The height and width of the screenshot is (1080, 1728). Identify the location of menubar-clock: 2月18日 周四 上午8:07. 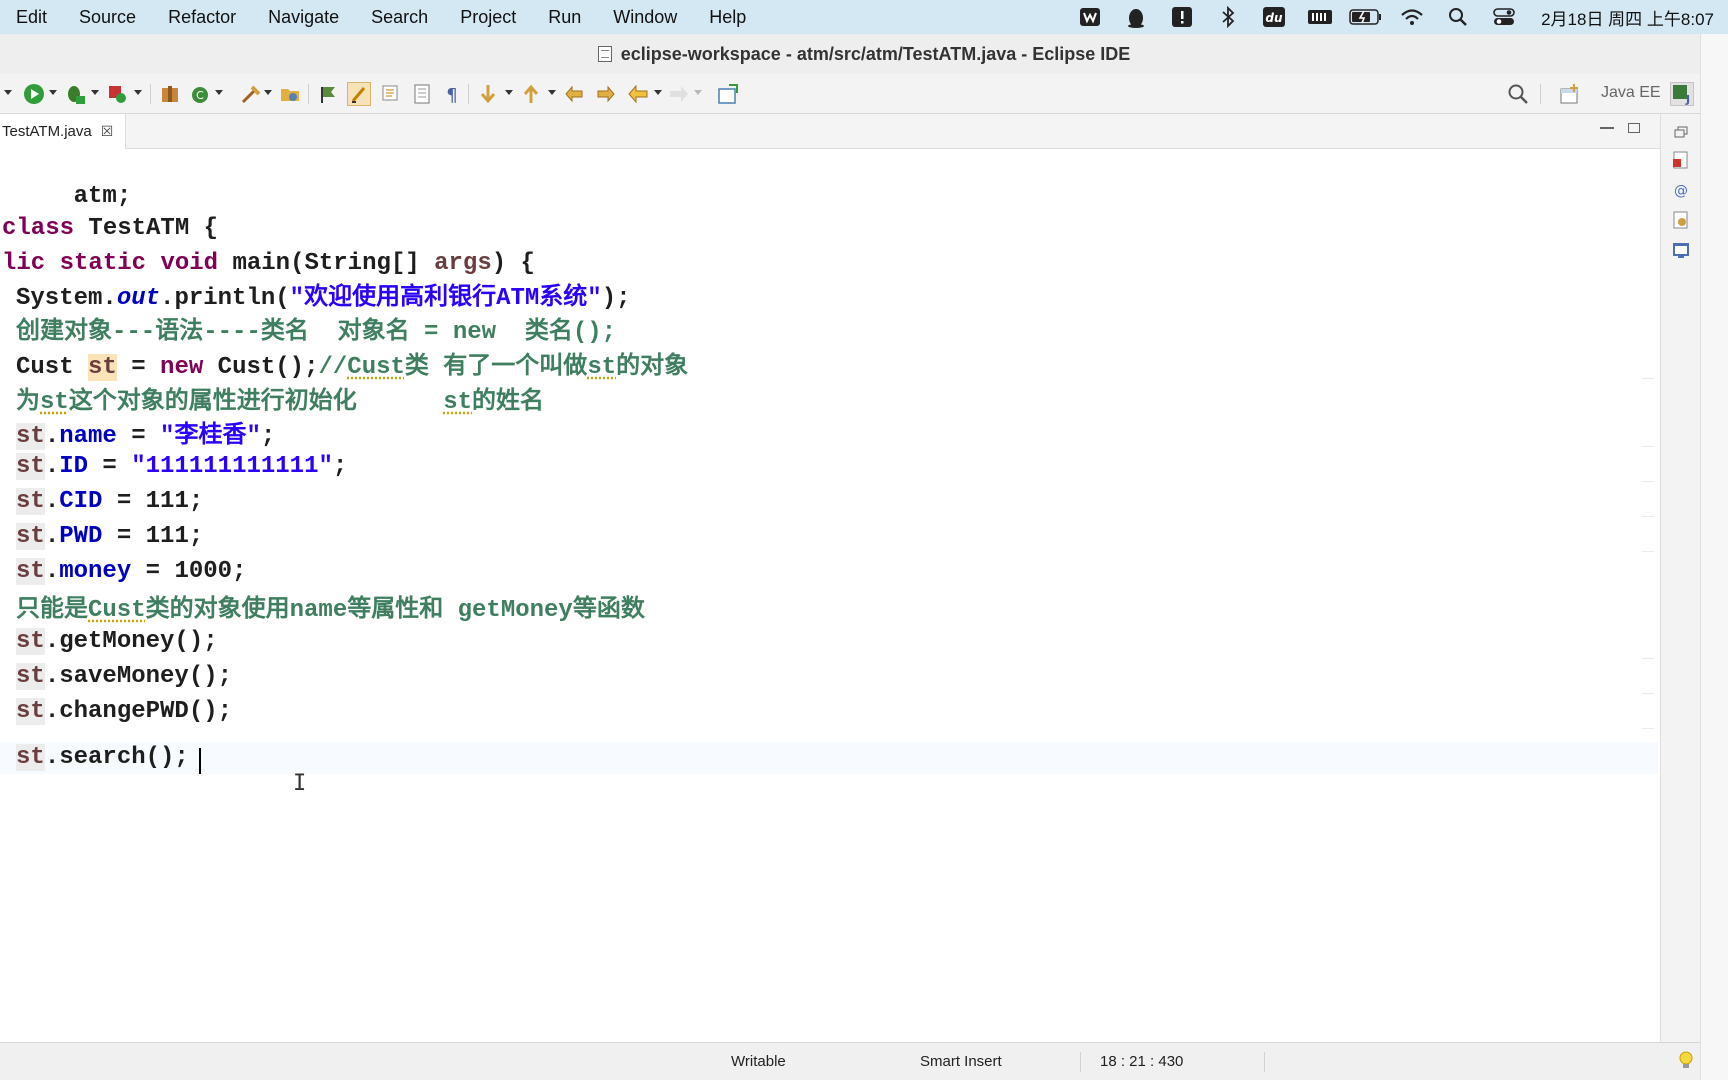
(1627, 17).